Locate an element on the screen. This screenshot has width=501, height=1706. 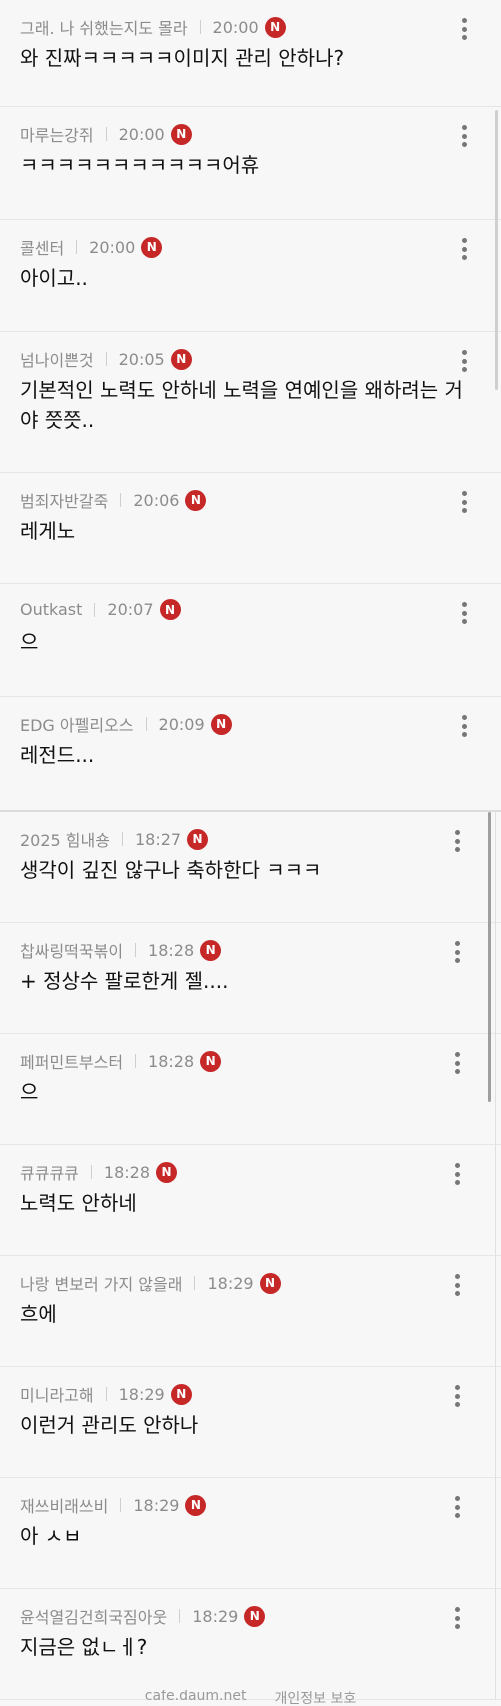
comment-meta: 미니라고해 18:29 N is located at coordinates (106, 1394).